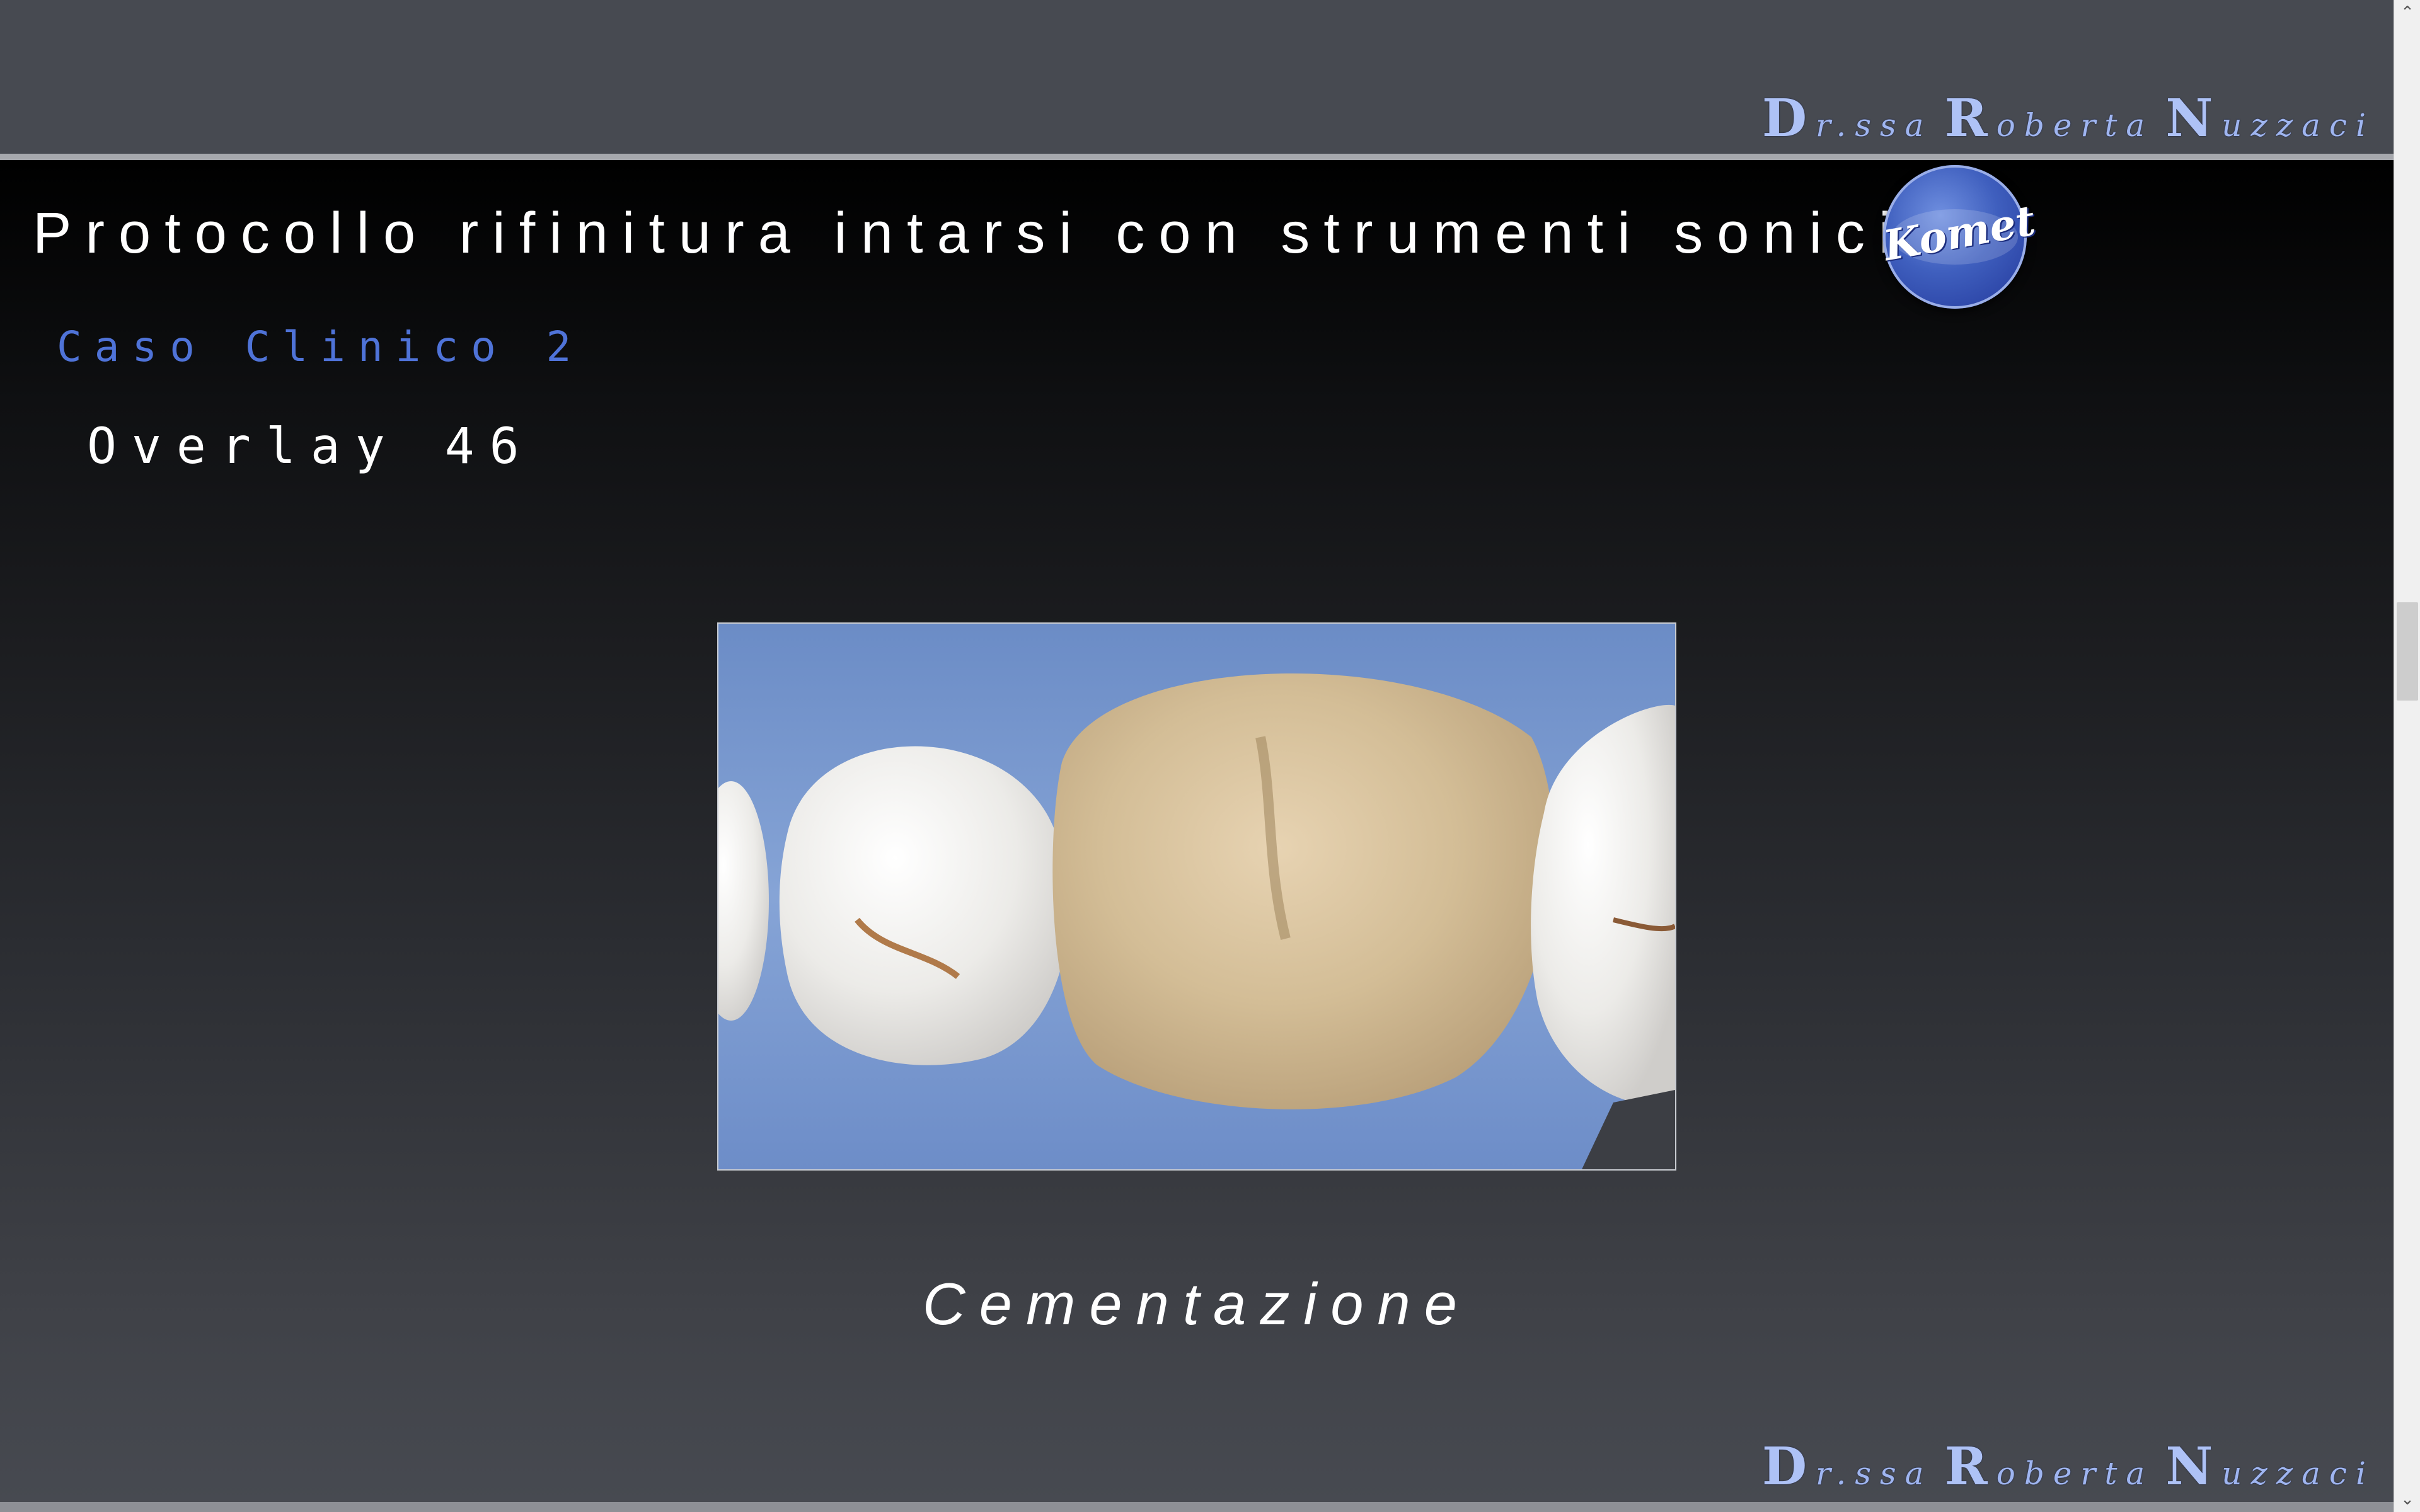 This screenshot has width=2420, height=1512. I want to click on clinical-photo, so click(1197, 896).